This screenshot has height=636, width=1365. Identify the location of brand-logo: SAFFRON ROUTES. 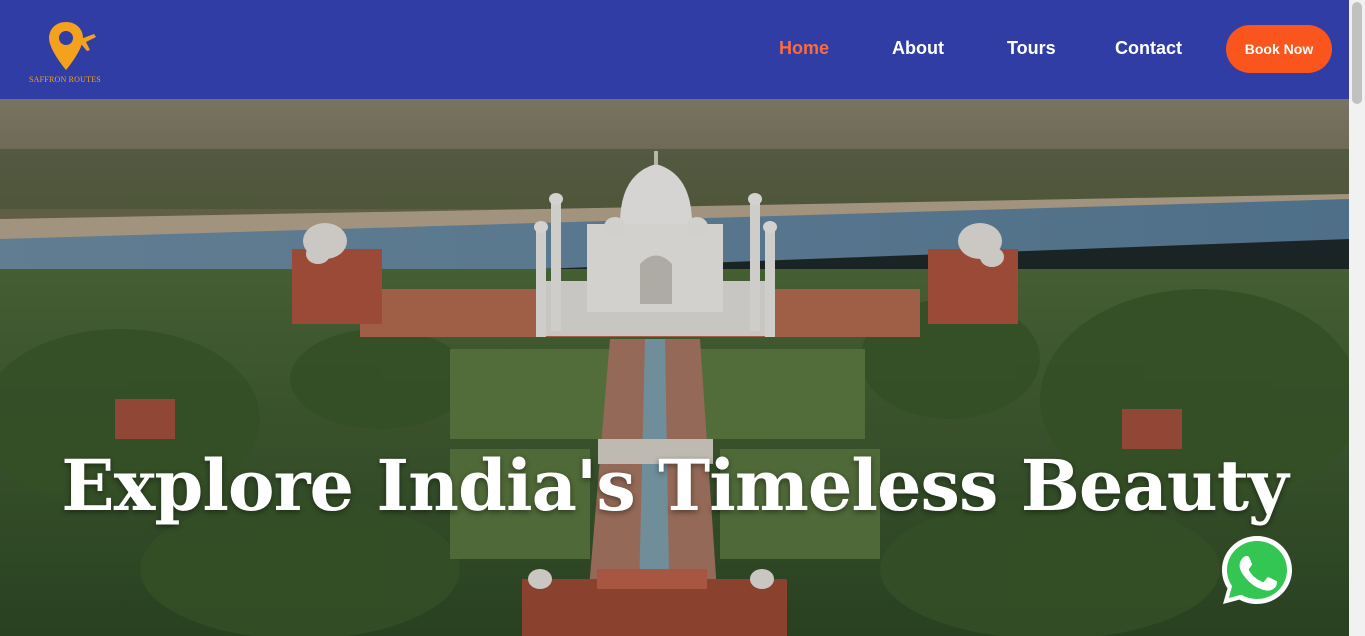
(66, 53).